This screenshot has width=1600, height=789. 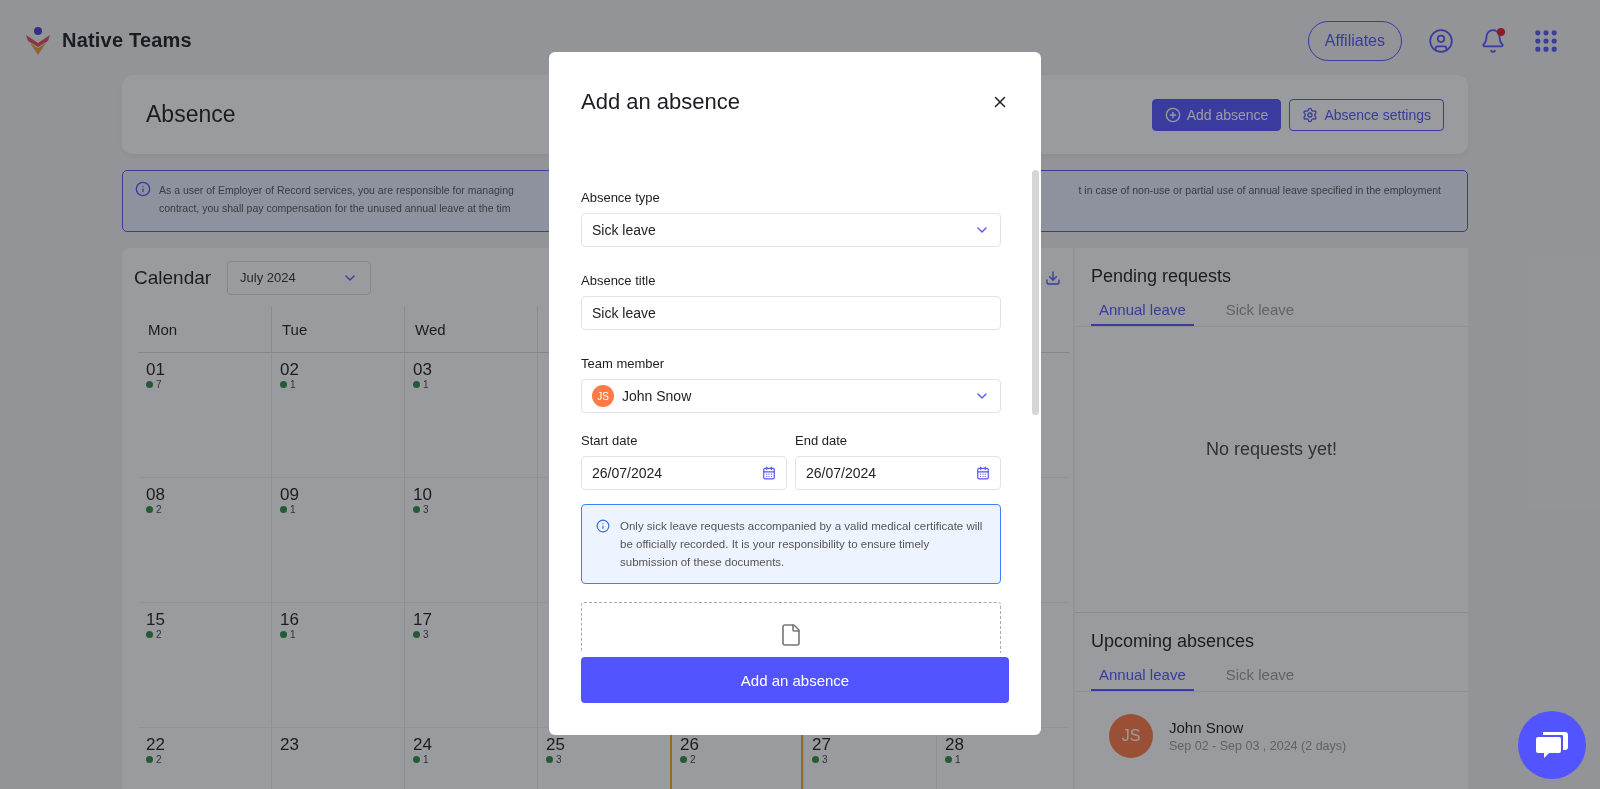 What do you see at coordinates (156, 495) in the screenshot?
I see `day-number: 08` at bounding box center [156, 495].